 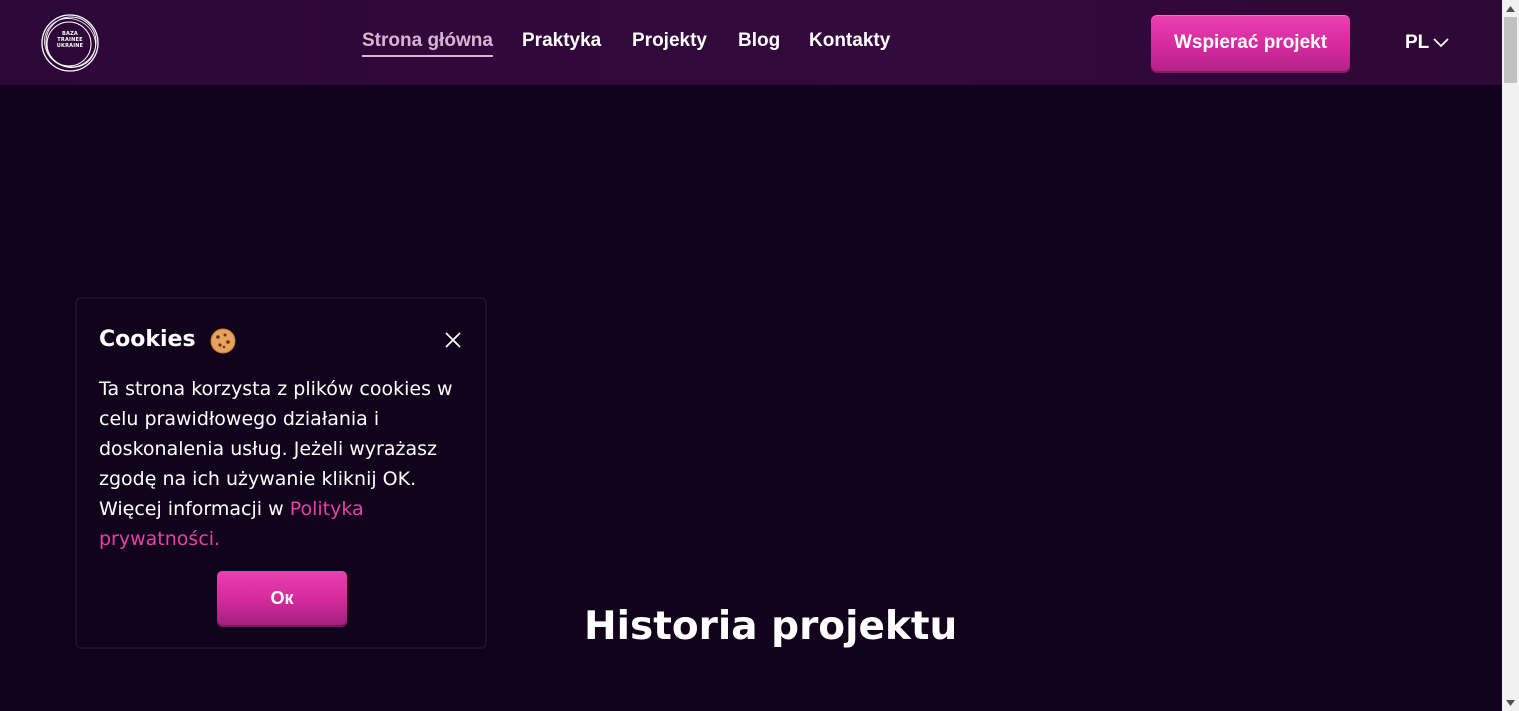 I want to click on logo-line-3: UKRAINE, so click(x=70, y=46).